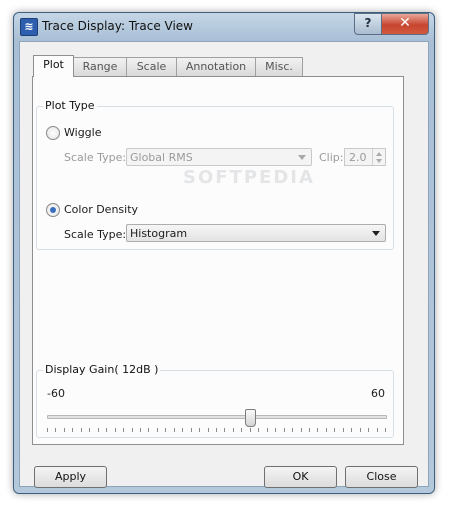 The width and height of the screenshot is (456, 514). Describe the element at coordinates (53, 210) in the screenshot. I see `color-density-radio` at that location.